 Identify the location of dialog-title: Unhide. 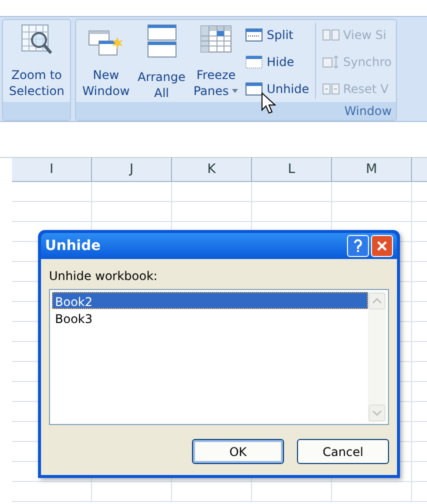
(73, 246).